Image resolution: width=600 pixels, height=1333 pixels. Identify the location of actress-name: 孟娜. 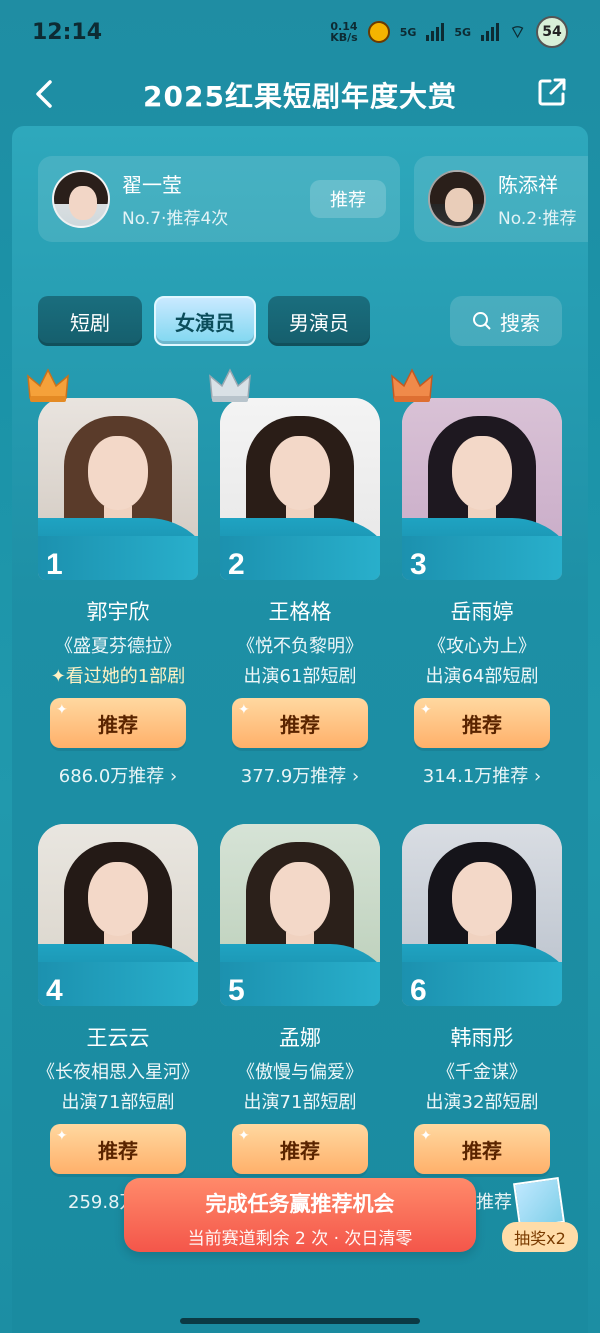
(300, 1038).